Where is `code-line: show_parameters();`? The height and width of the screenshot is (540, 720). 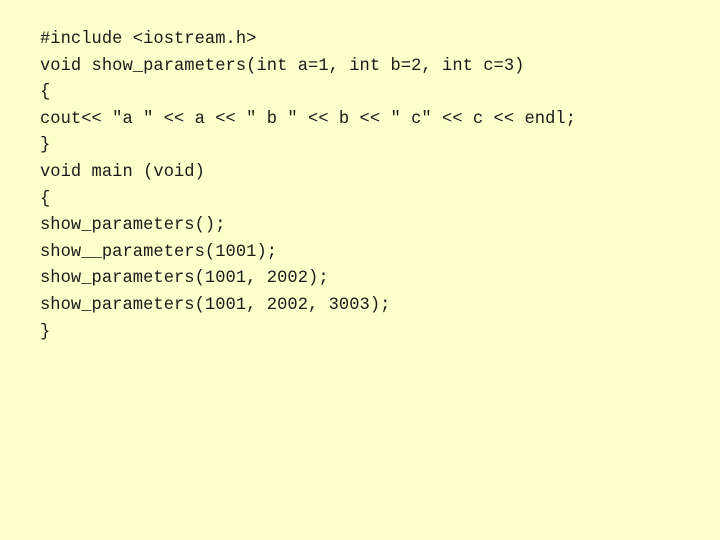 code-line: show_parameters(); is located at coordinates (133, 226).